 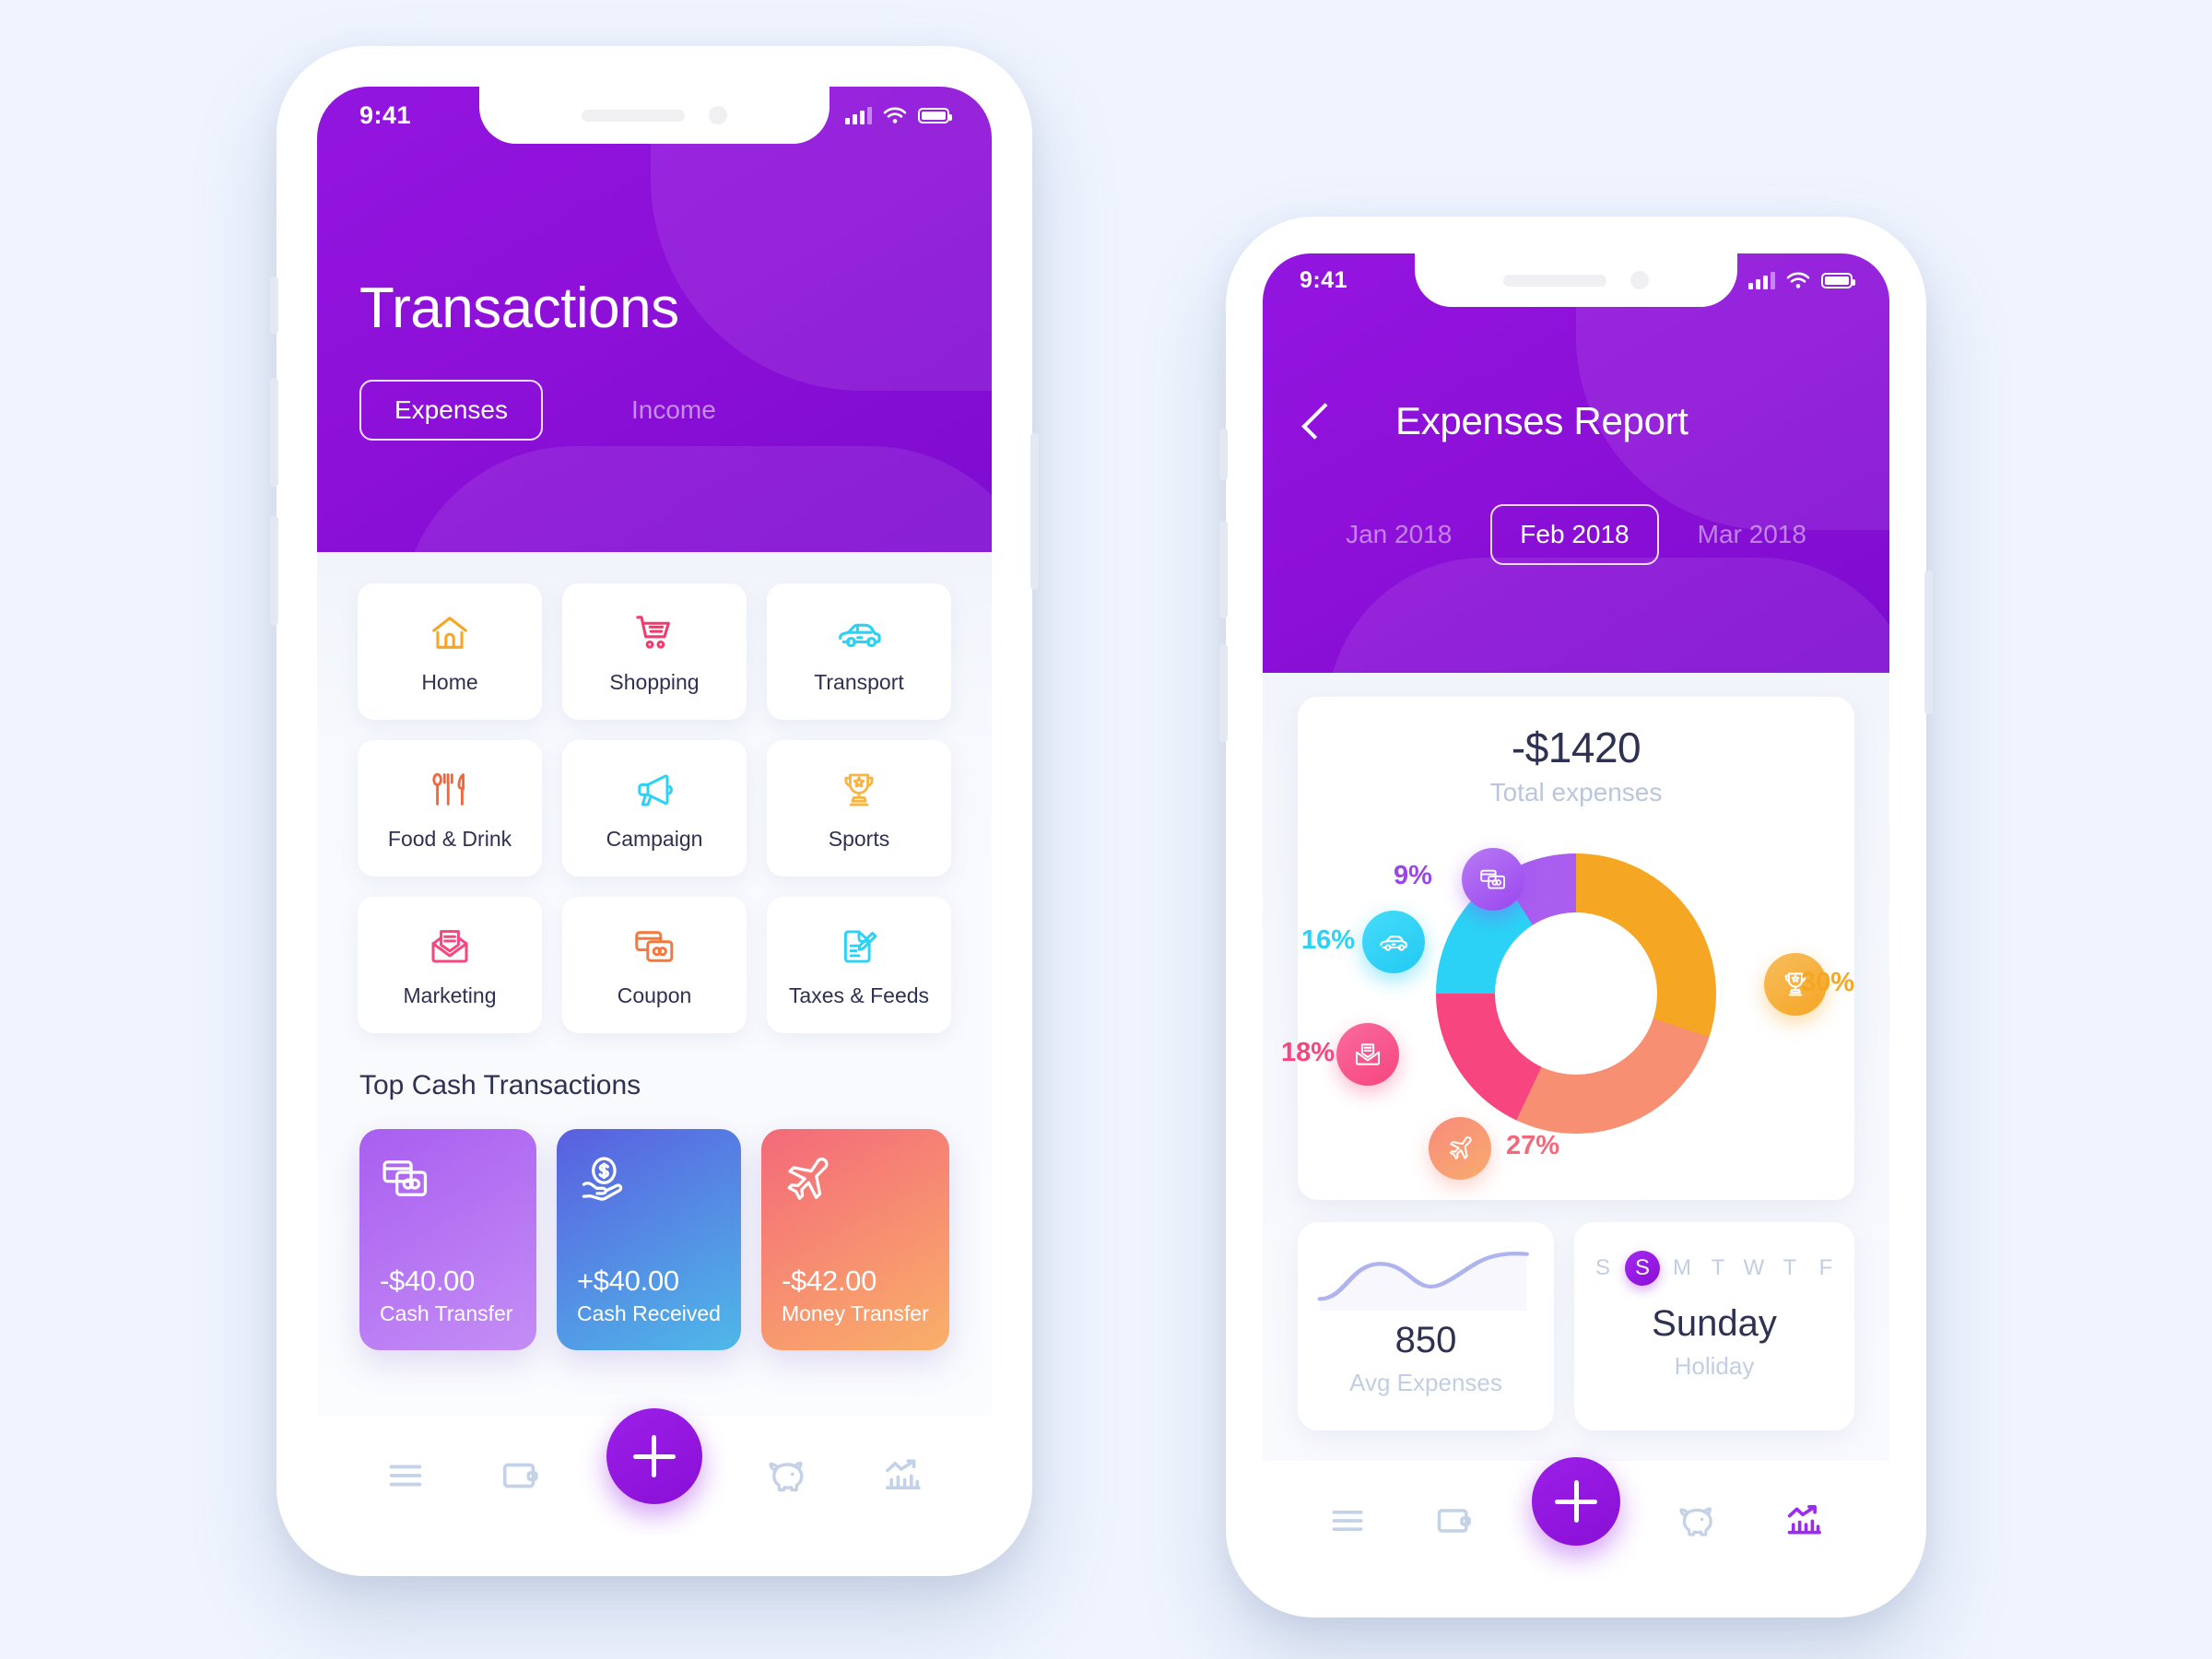 I want to click on category-label: Taxes & Feeds, so click(x=859, y=994).